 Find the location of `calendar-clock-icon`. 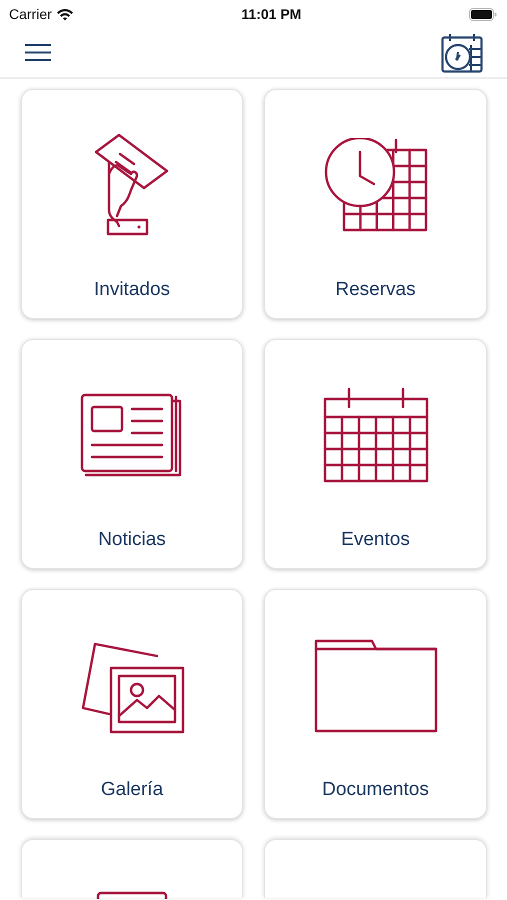

calendar-clock-icon is located at coordinates (462, 52).